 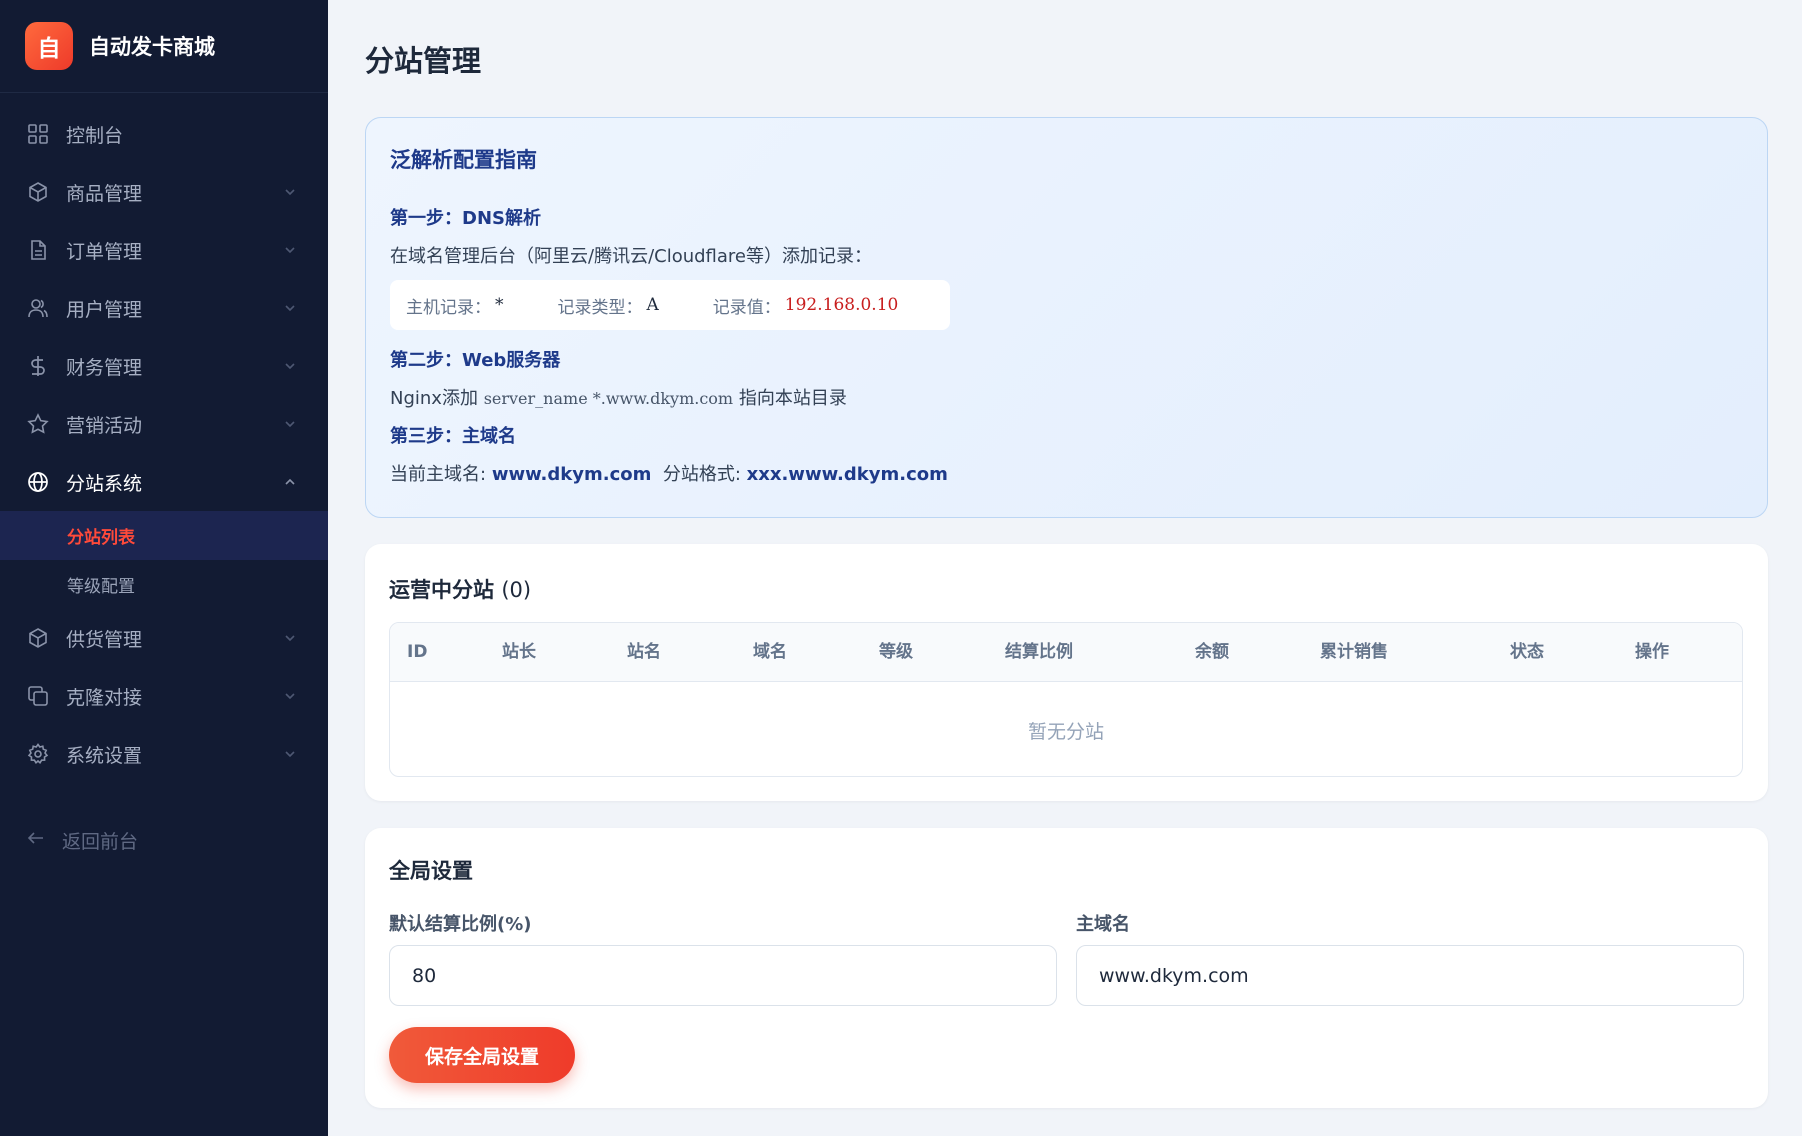 I want to click on brand: 自 自动发卡商城, so click(x=164, y=46).